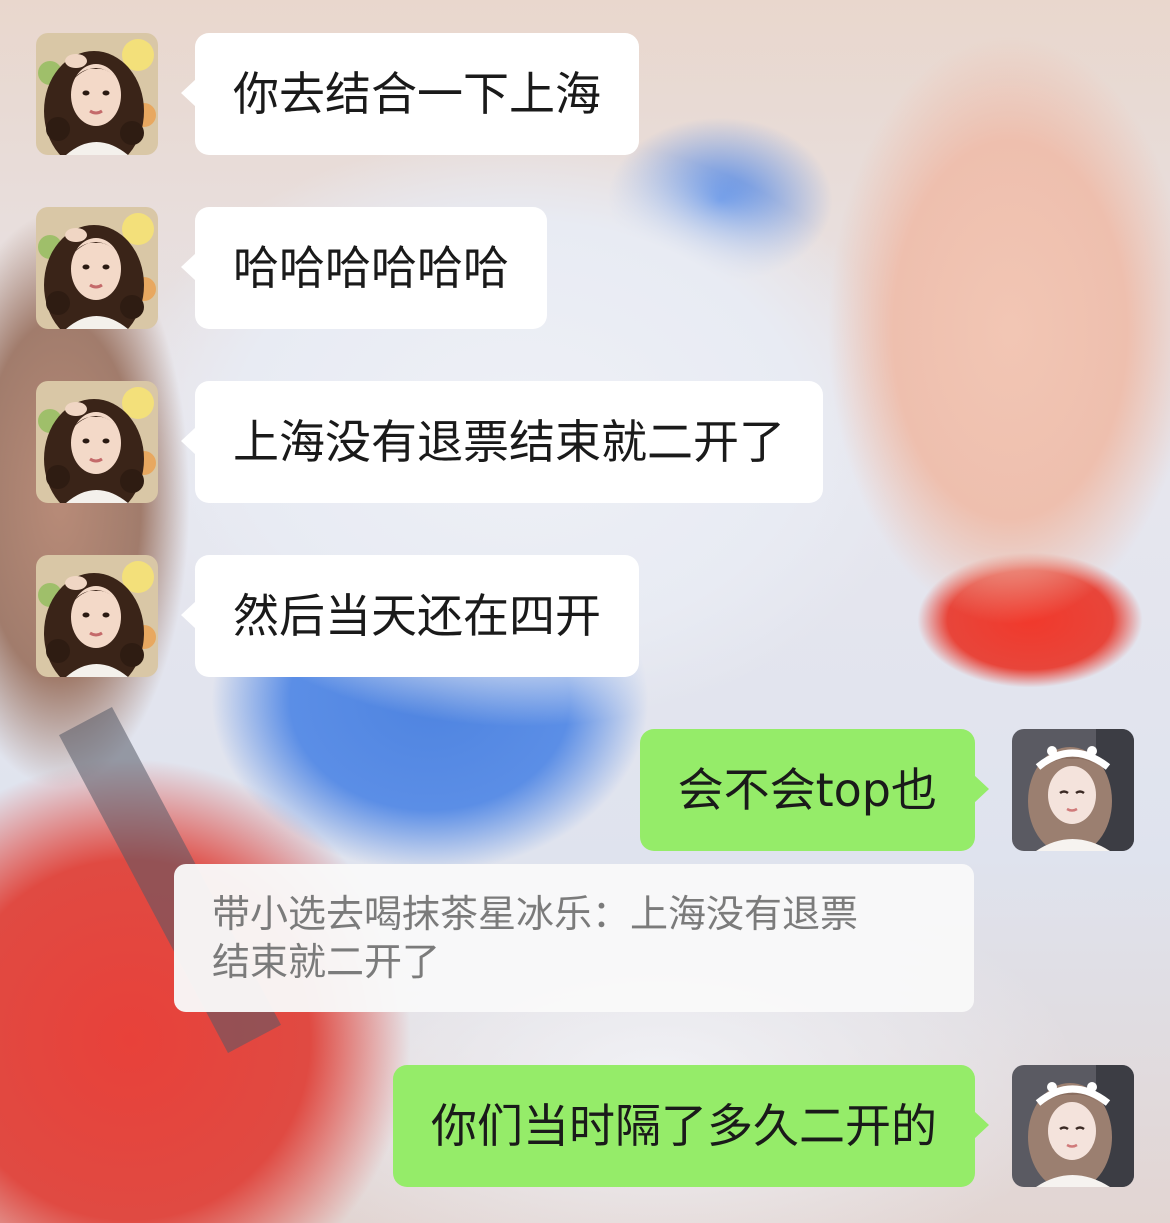 This screenshot has height=1223, width=1170. I want to click on incoming-message-bubble: 然后当天还在四开, so click(410, 616).